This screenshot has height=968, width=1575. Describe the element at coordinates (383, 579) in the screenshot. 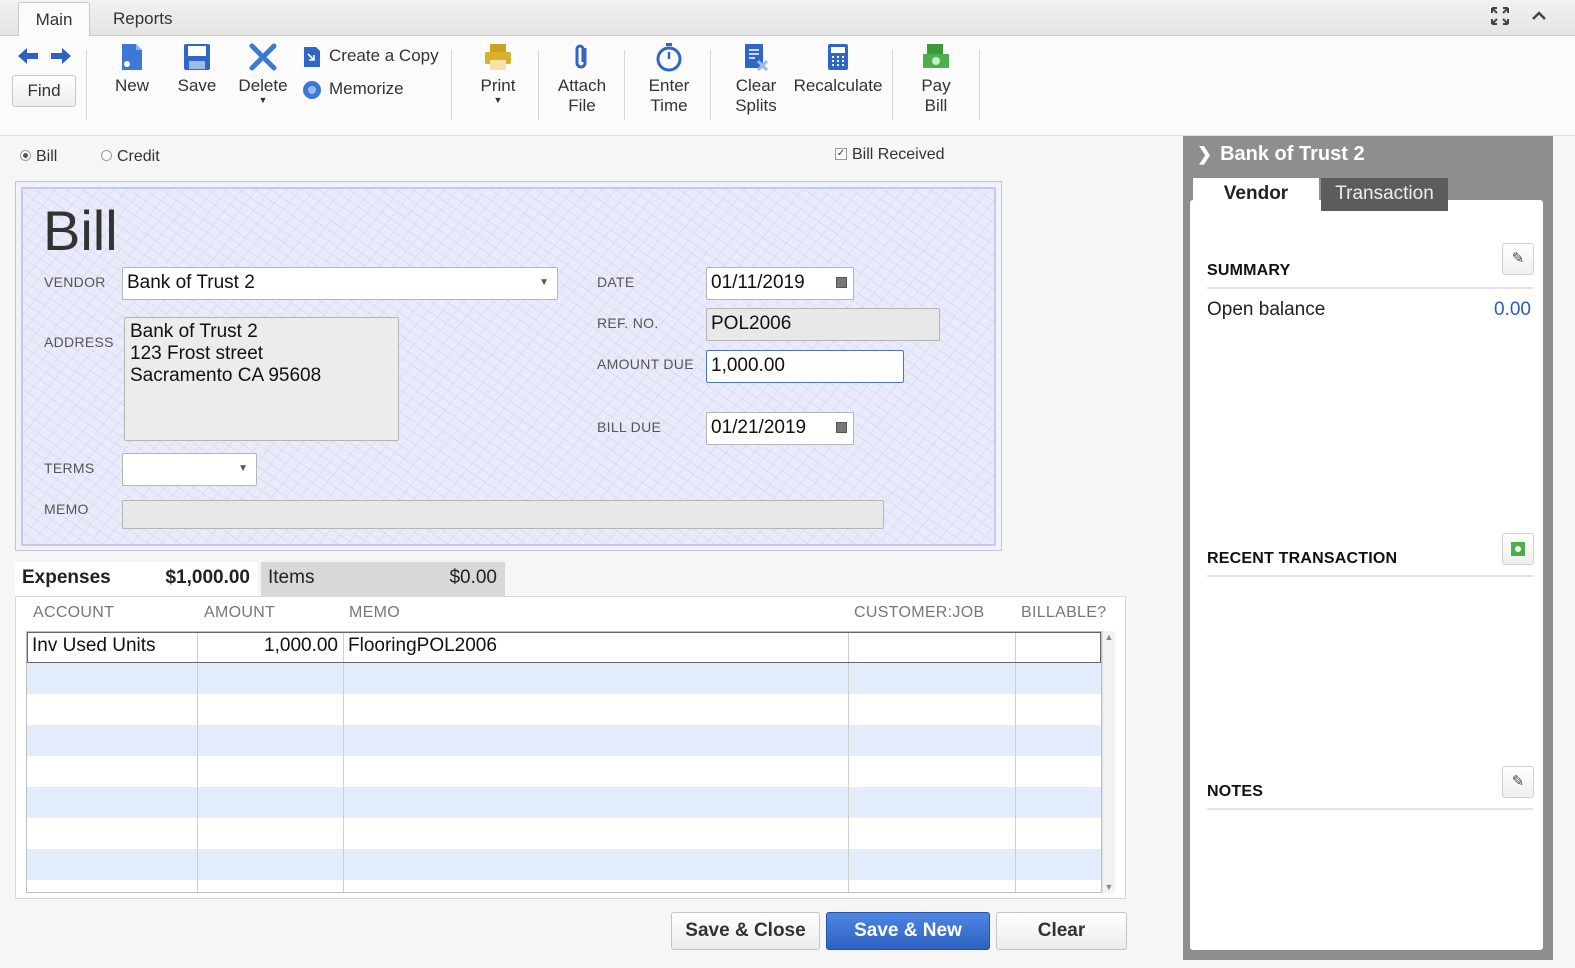

I see `tab-items: Items $0.00` at that location.